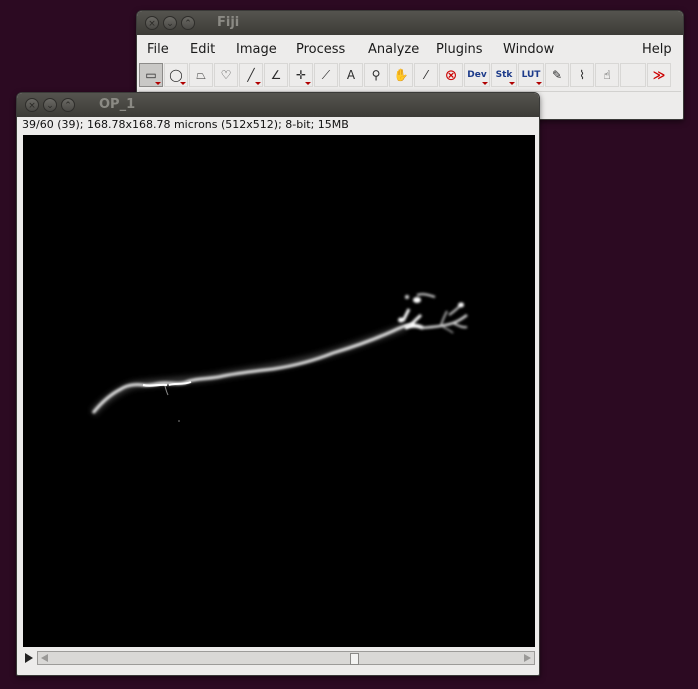  I want to click on lut-menu-icon: LUT, so click(531, 75).